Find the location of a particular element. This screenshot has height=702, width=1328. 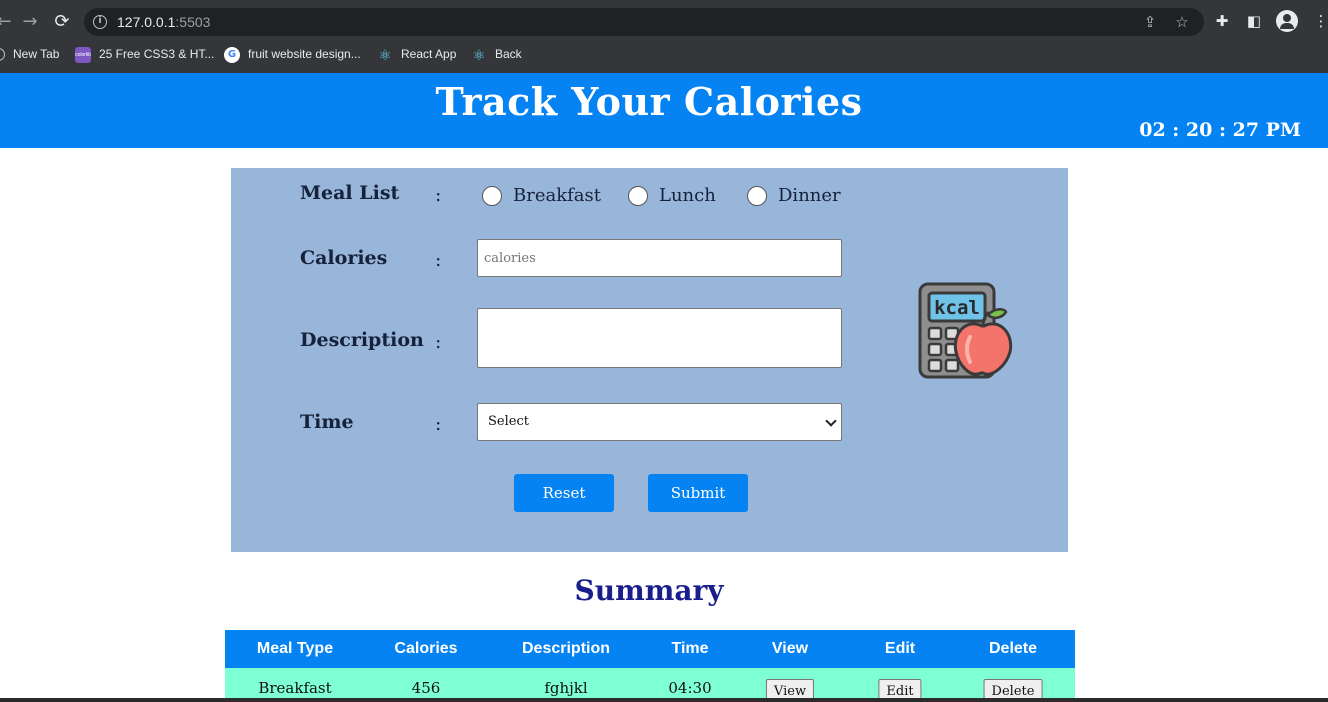

column-header-delete: Delete is located at coordinates (1013, 648).